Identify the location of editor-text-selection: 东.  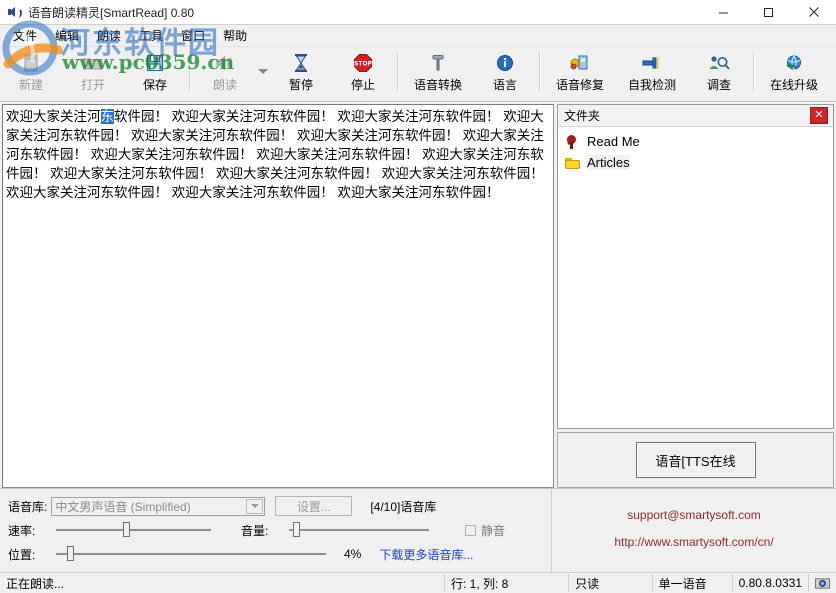
(107, 116).